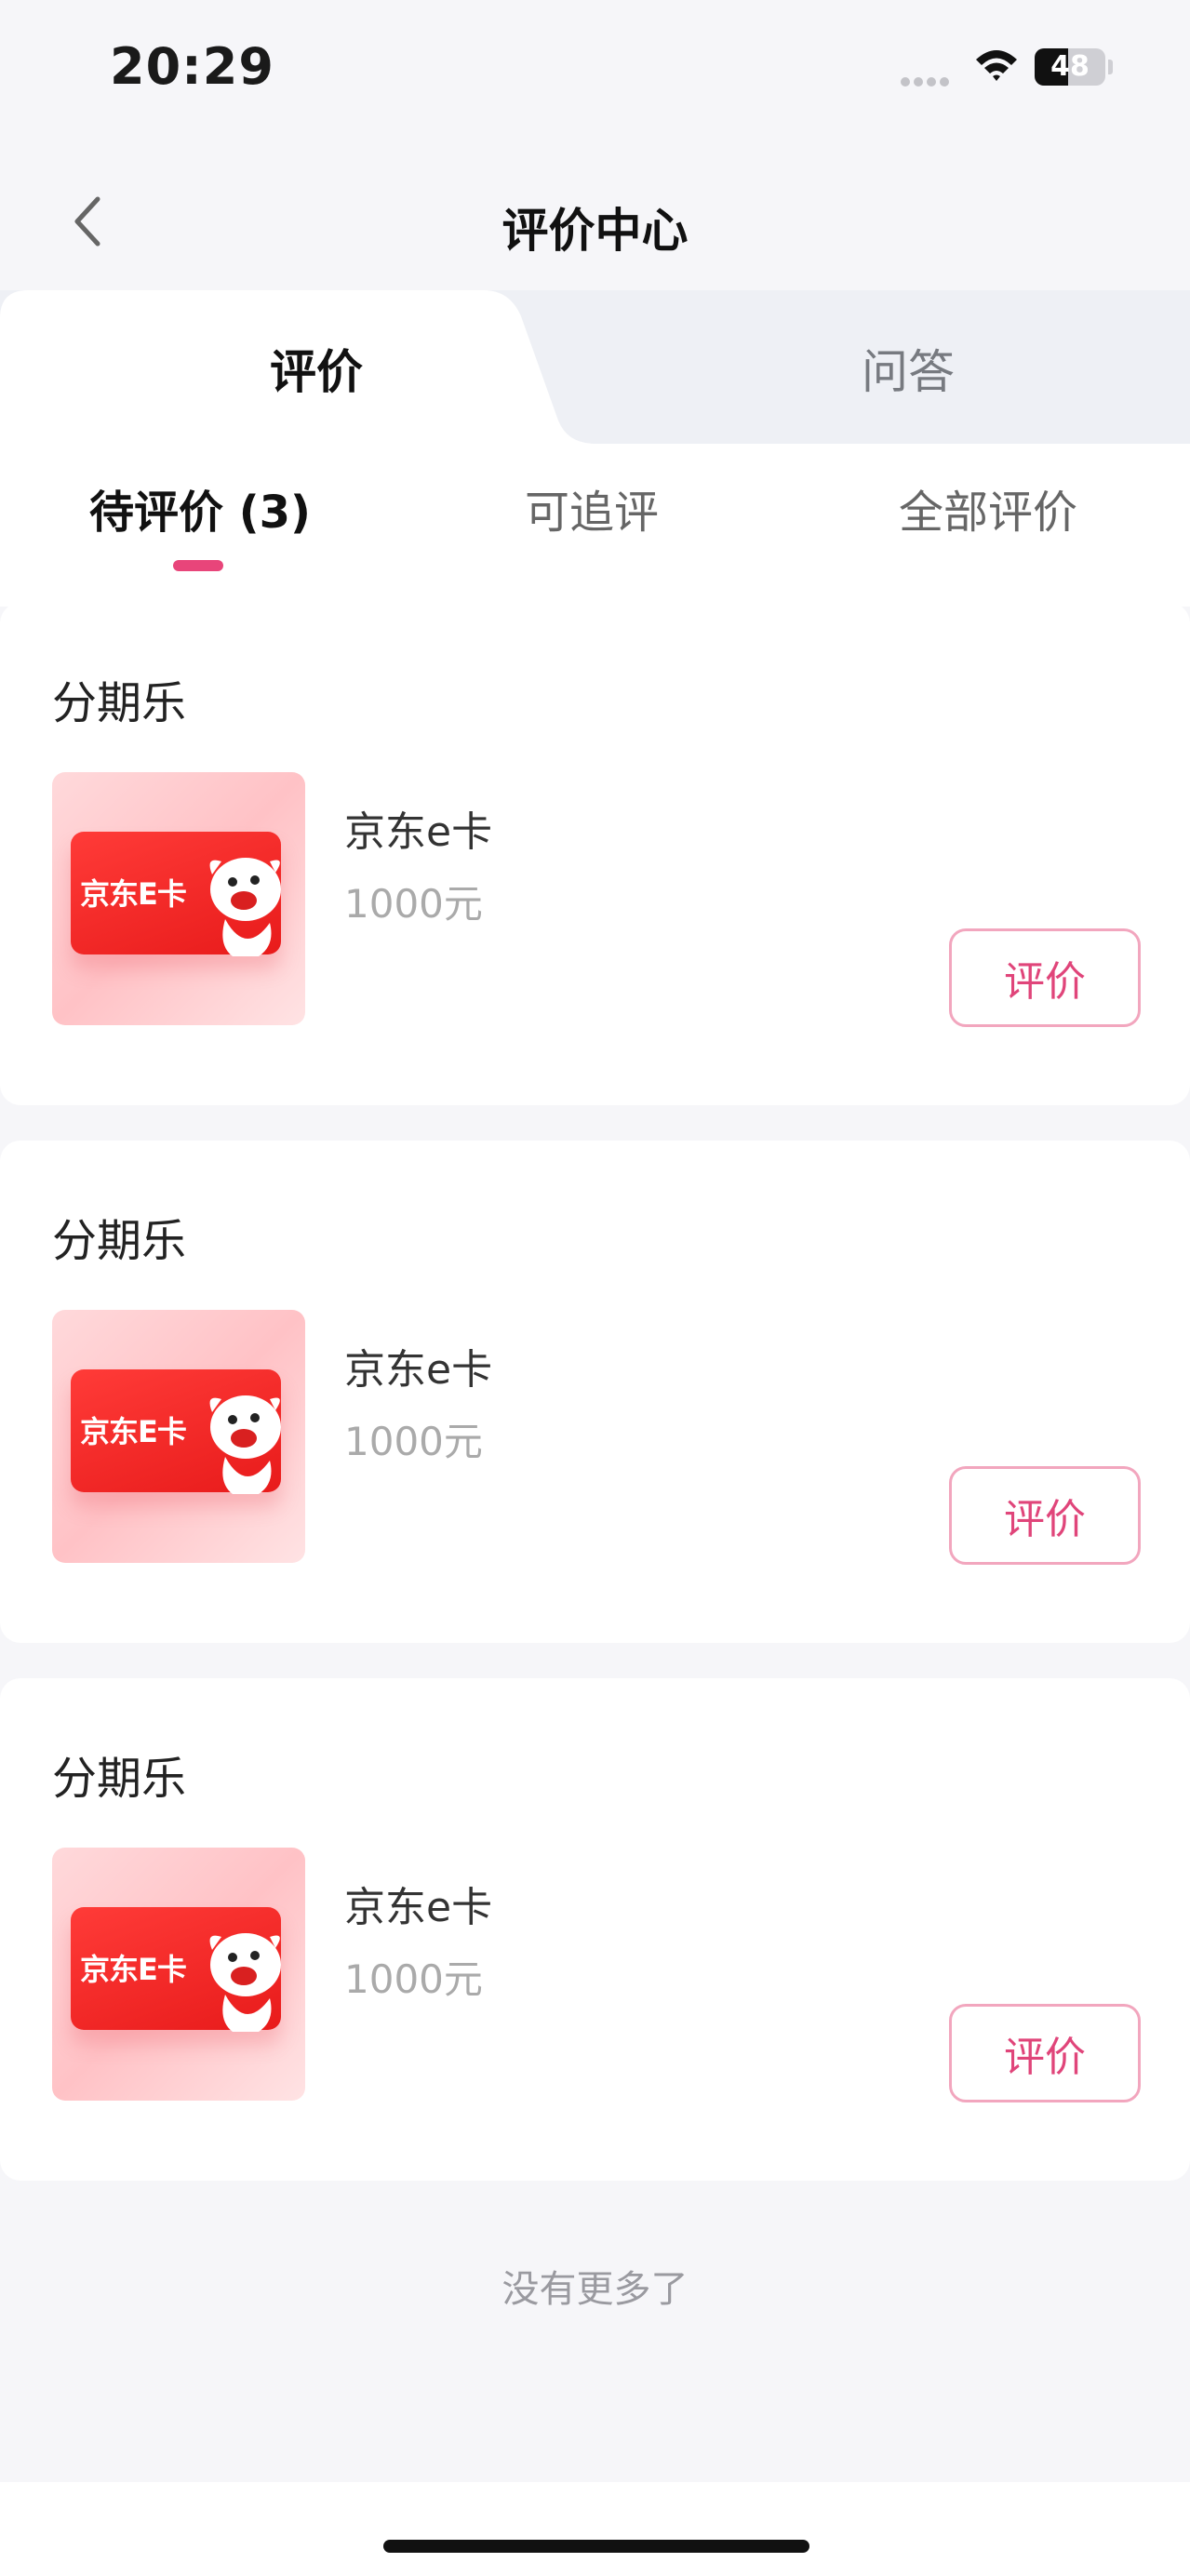 The height and width of the screenshot is (2576, 1190). I want to click on wifi-icon, so click(996, 65).